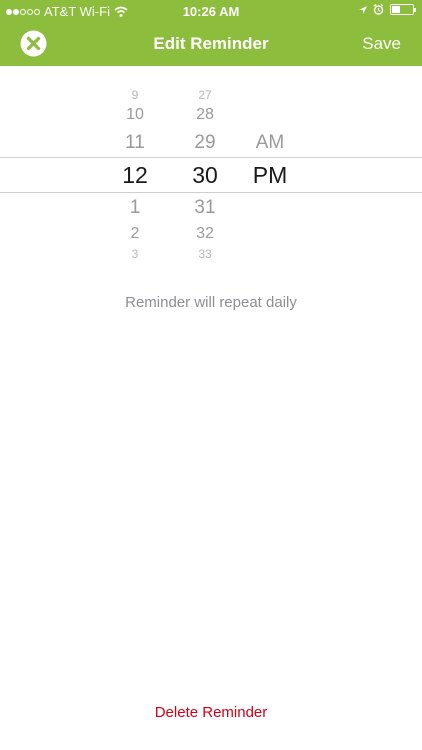 The height and width of the screenshot is (750, 422). I want to click on hour-option: 2, so click(135, 234).